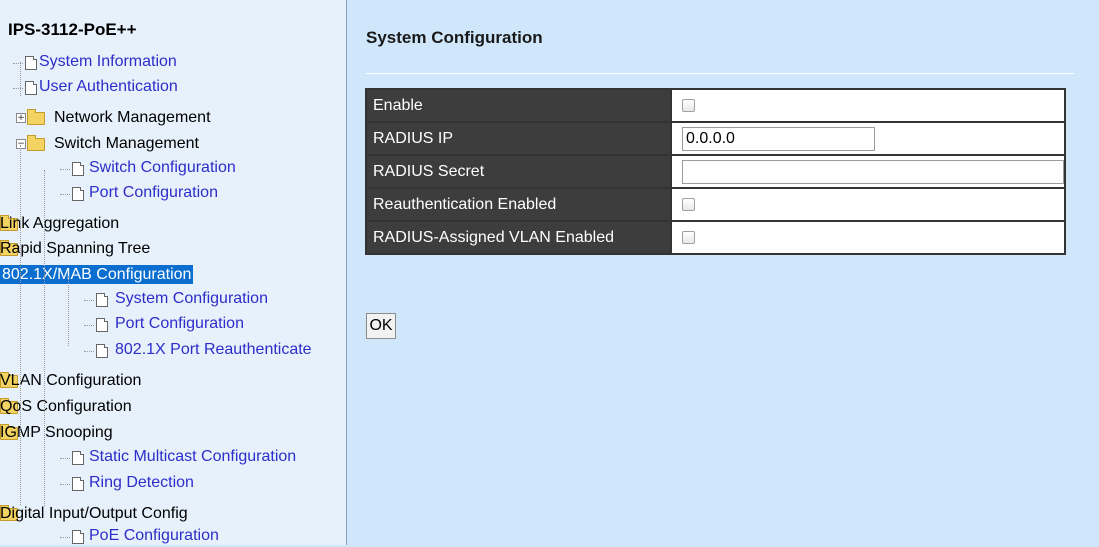  I want to click on tree-item-label: Digital Input/Output Config, so click(94, 513).